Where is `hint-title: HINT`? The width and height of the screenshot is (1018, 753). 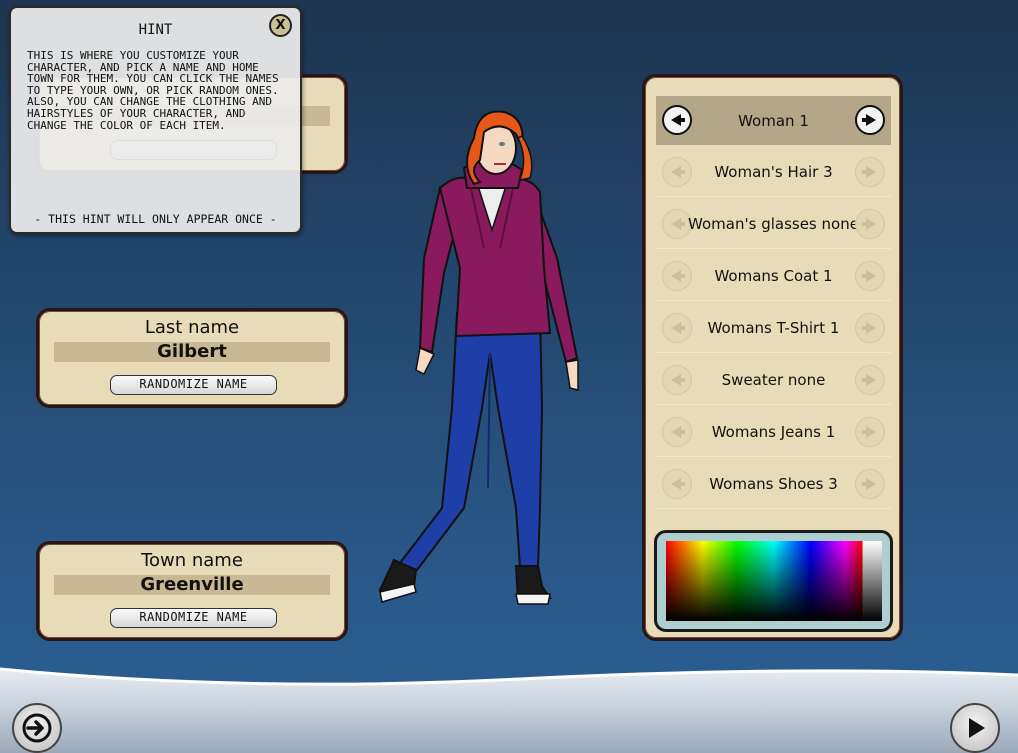
hint-title: HINT is located at coordinates (155, 30).